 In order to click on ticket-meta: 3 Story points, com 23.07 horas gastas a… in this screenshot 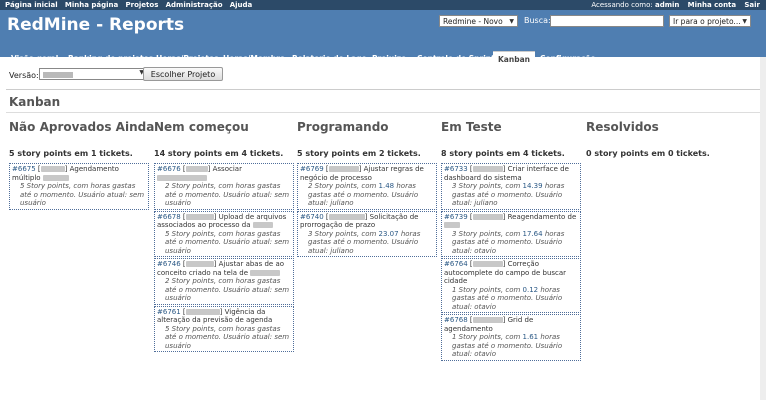, I will do `click(367, 243)`.